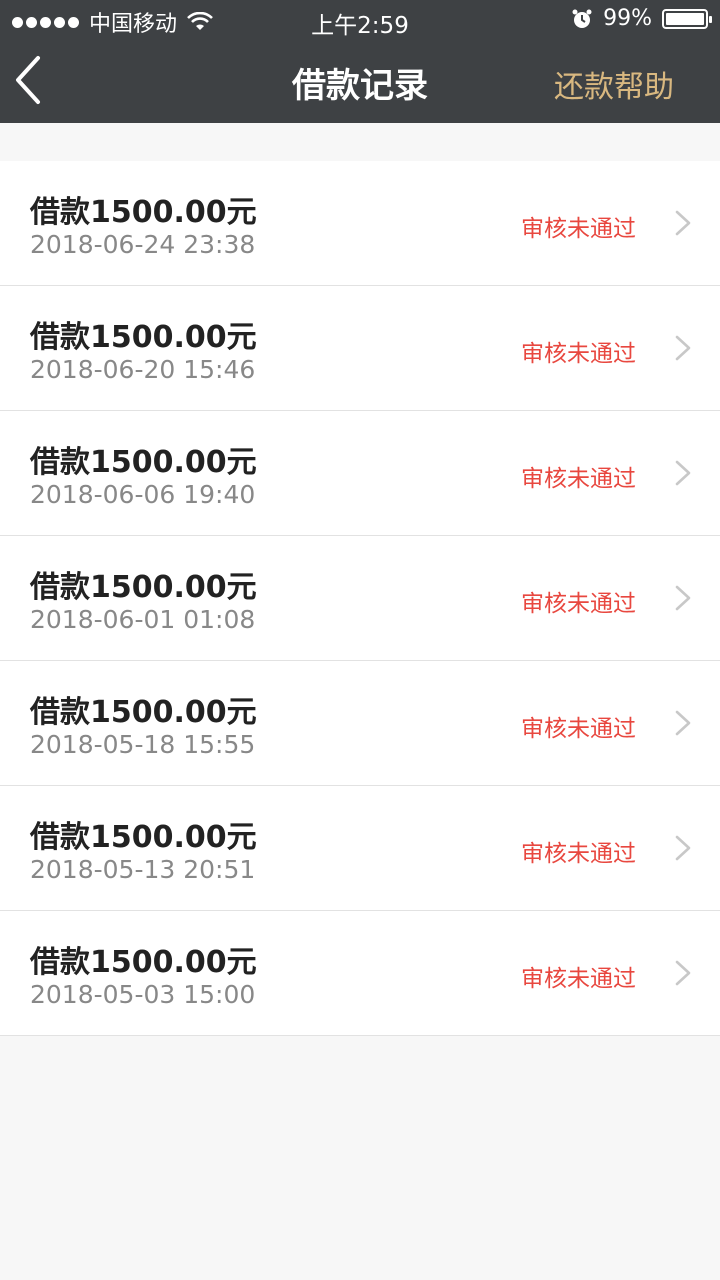 Image resolution: width=720 pixels, height=1280 pixels. Describe the element at coordinates (143, 744) in the screenshot. I see `loan-date: 2018-05-18 15:55` at that location.